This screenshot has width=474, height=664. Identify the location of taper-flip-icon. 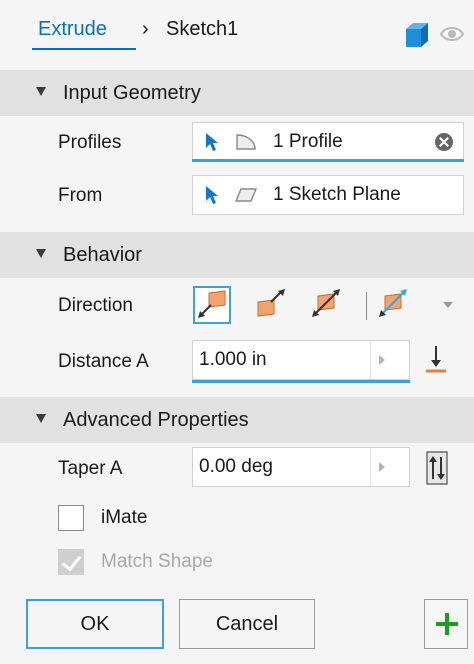
(437, 468).